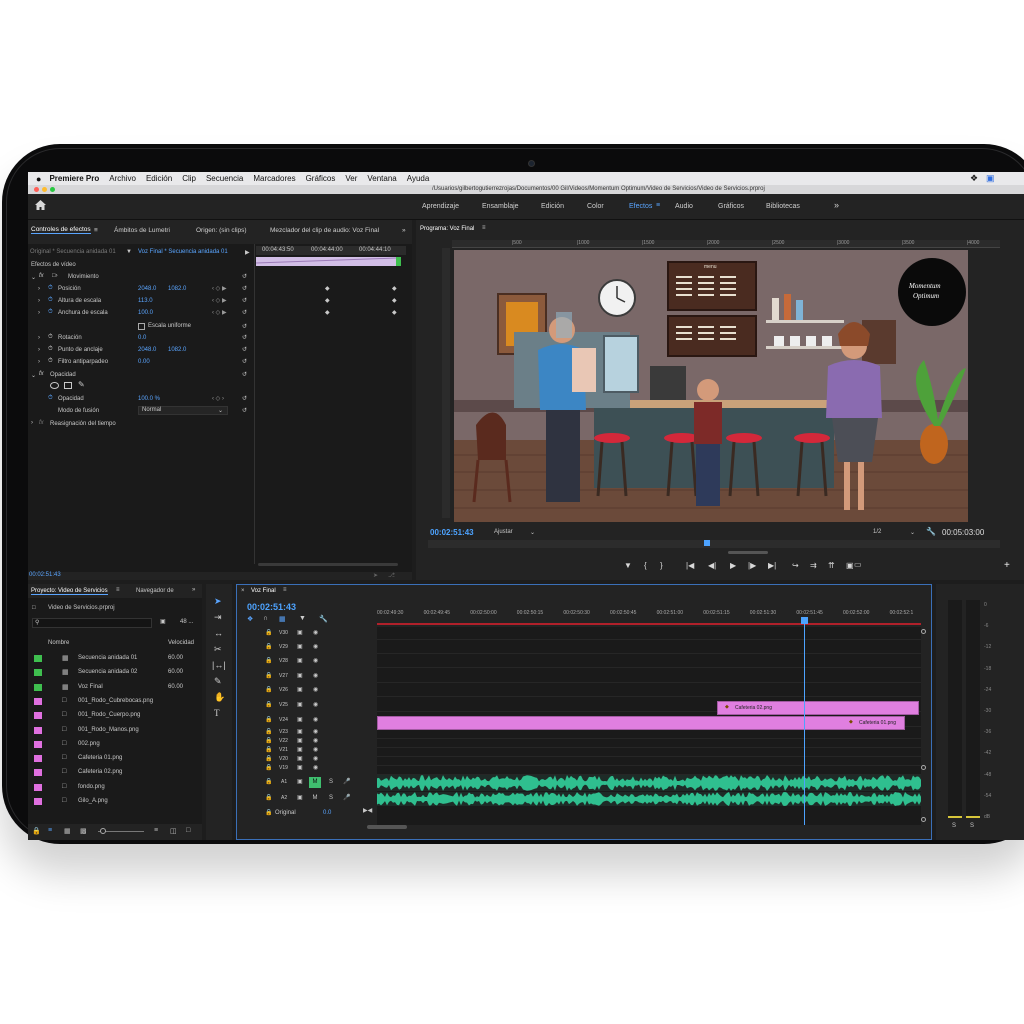 The height and width of the screenshot is (1024, 1024). Describe the element at coordinates (923, 819) in the screenshot. I see `timeline-vertical-scroll-bottom` at that location.